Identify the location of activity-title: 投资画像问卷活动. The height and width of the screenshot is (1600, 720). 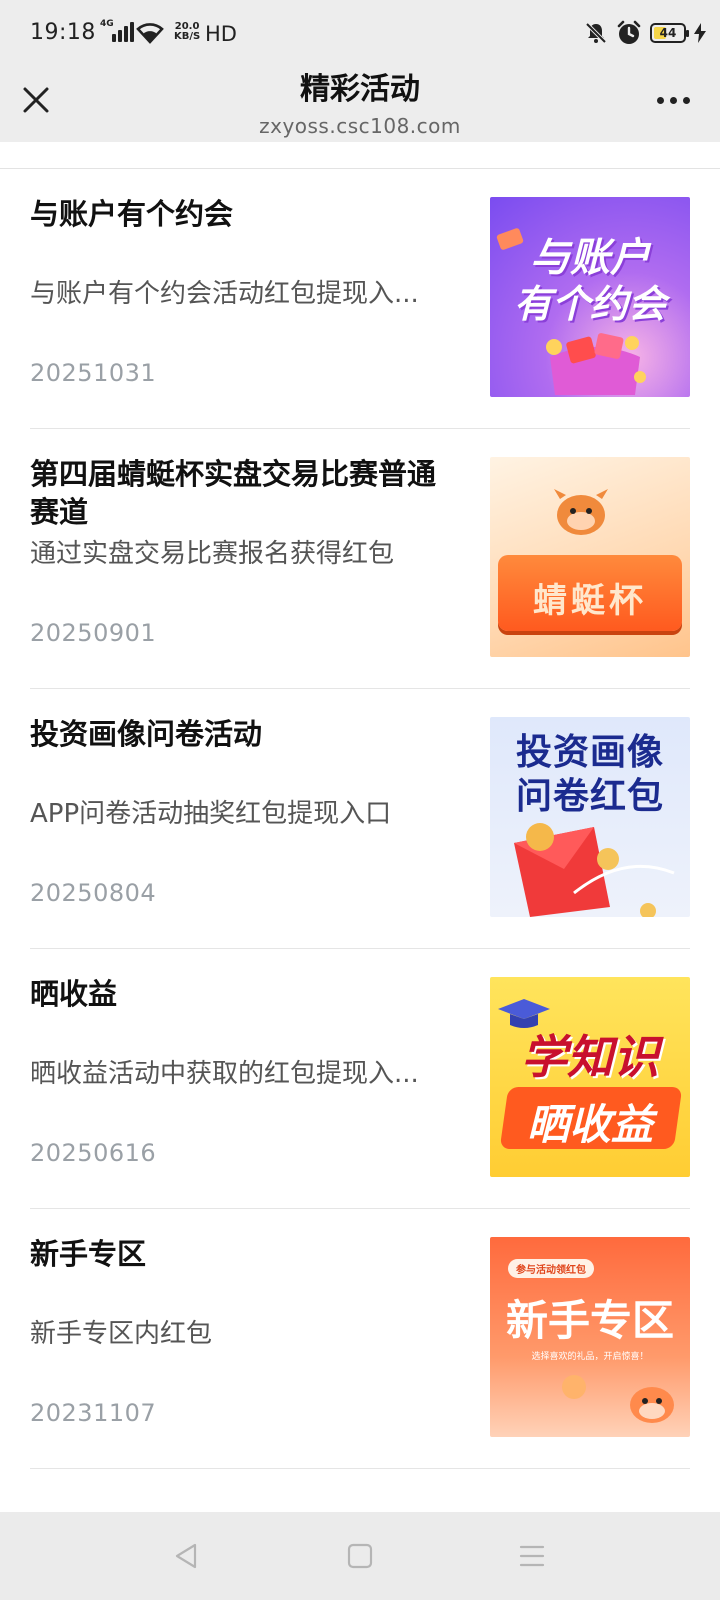
(146, 734).